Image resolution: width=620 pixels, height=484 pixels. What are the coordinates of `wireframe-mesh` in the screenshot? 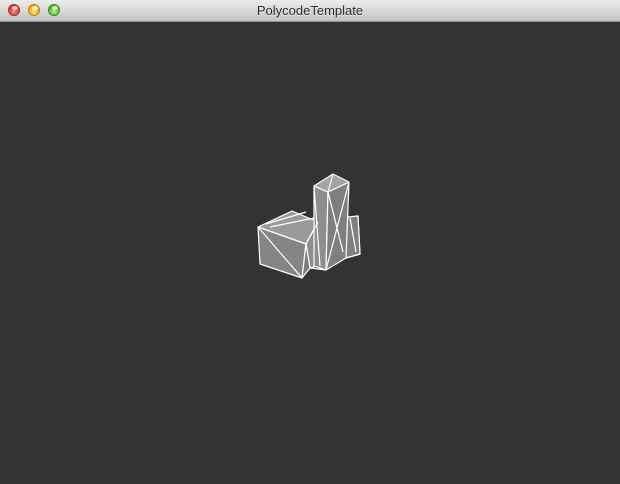 It's located at (309, 226).